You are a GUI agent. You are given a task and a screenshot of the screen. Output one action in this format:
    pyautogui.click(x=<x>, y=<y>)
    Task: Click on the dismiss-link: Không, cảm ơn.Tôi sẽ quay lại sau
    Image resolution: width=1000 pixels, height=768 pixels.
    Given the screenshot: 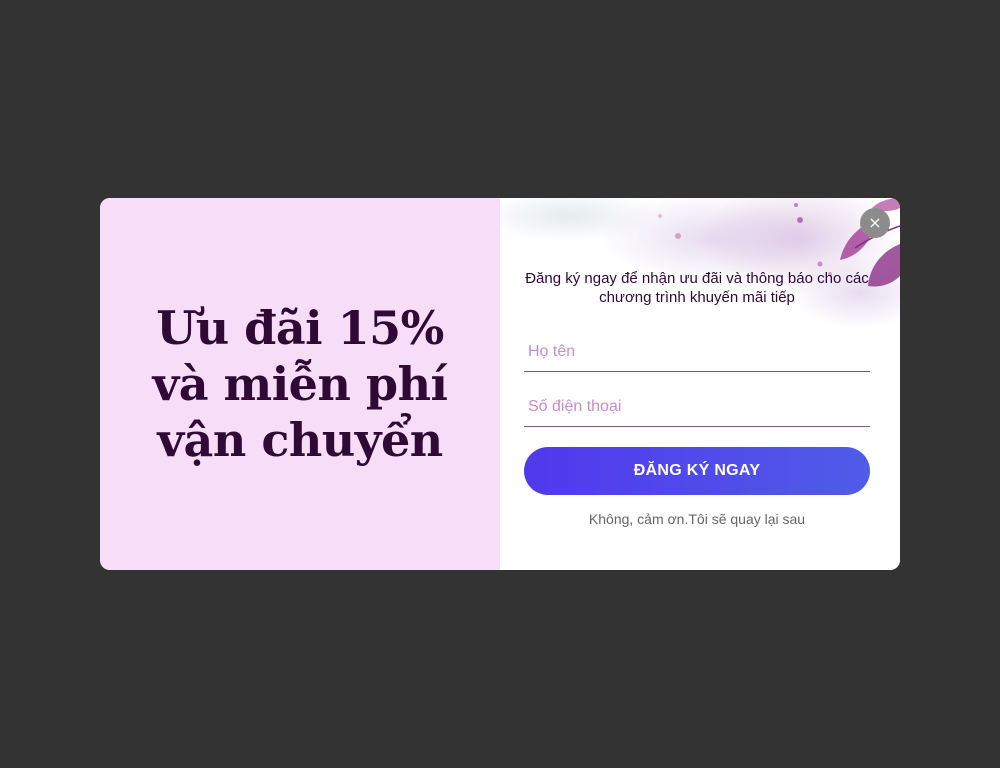 What is the action you would take?
    pyautogui.click(x=697, y=519)
    